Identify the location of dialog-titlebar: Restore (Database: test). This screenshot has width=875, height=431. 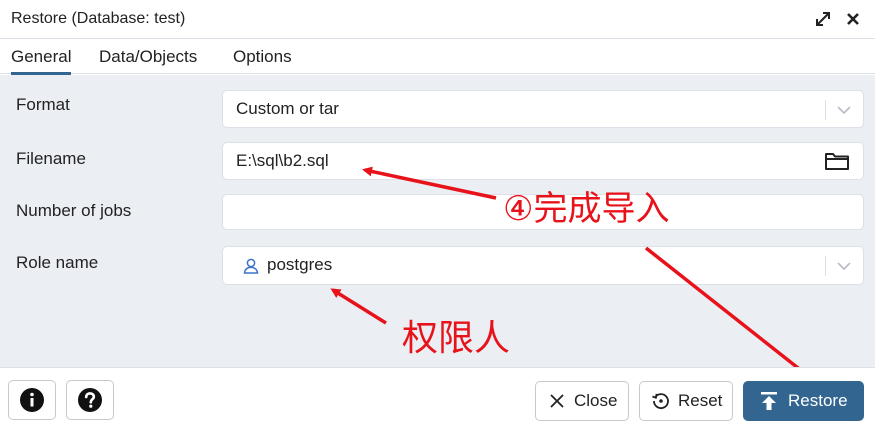
(437, 19).